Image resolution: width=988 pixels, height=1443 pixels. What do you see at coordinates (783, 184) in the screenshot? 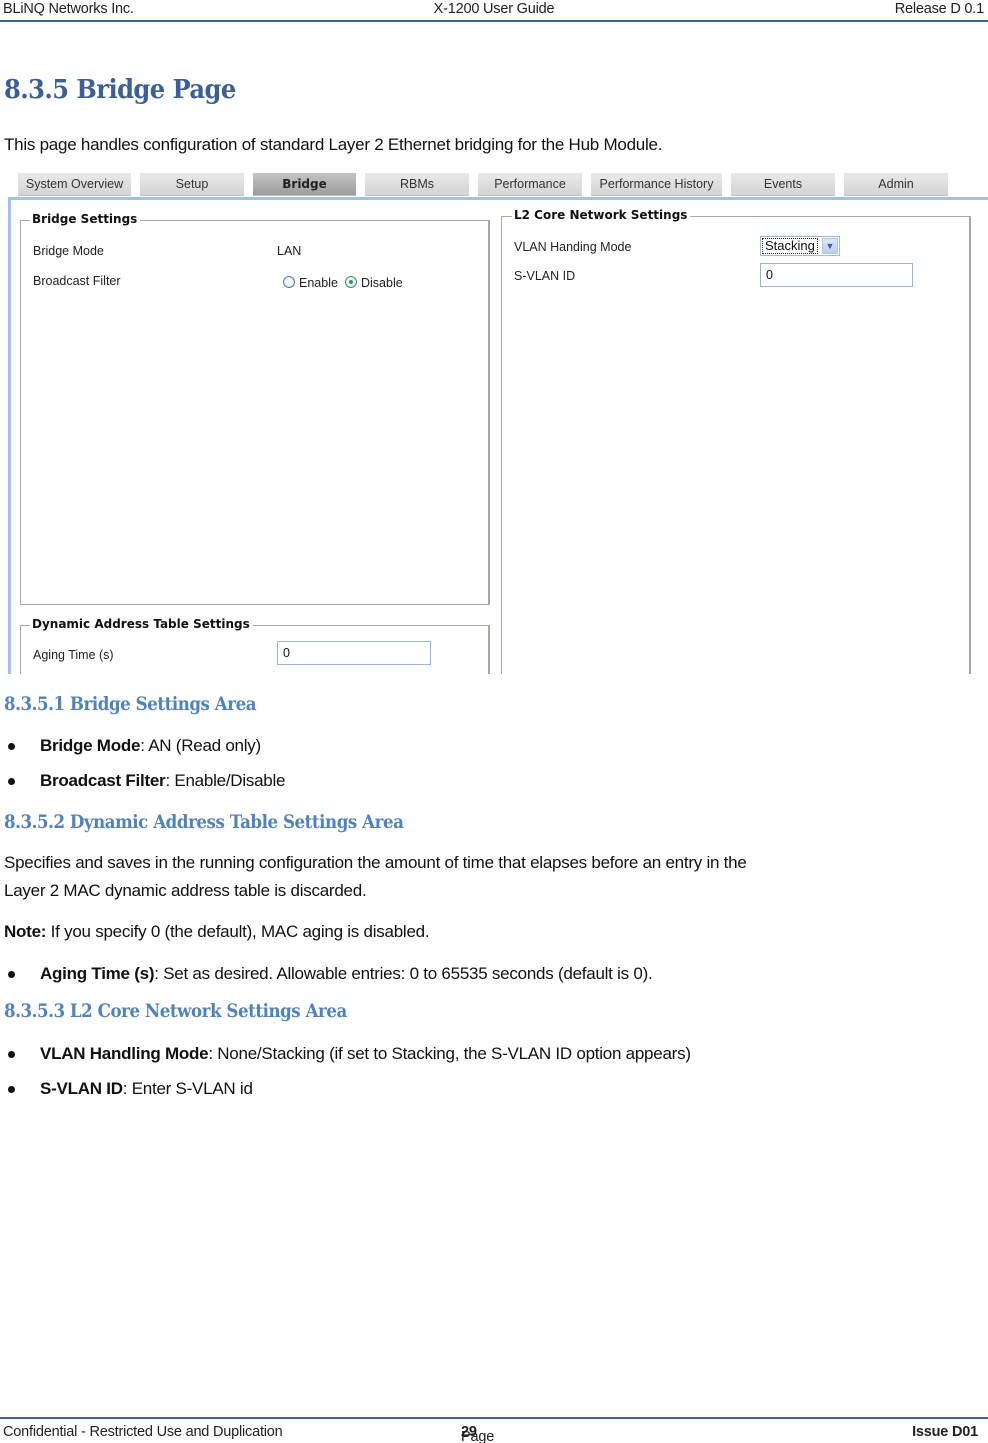
I see `tab-events: Events` at bounding box center [783, 184].